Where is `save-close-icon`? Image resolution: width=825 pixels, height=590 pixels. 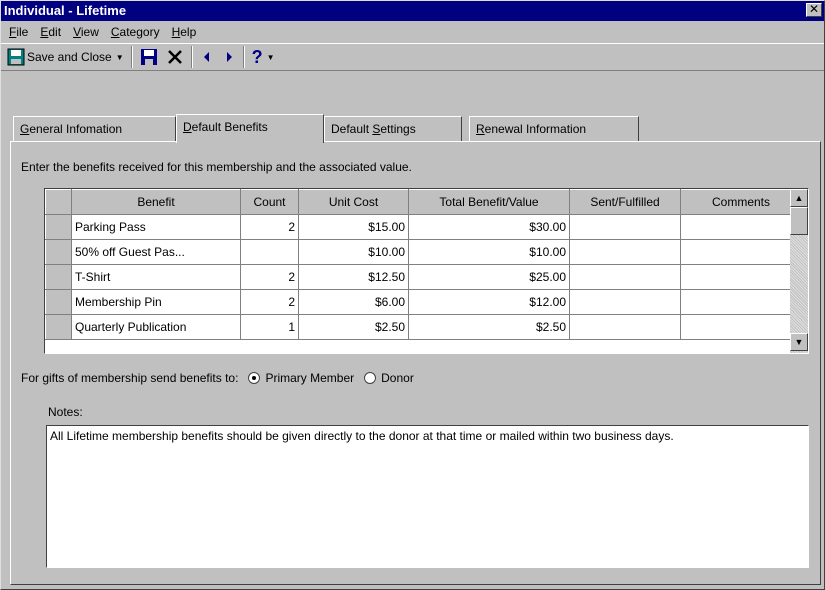 save-close-icon is located at coordinates (16, 57).